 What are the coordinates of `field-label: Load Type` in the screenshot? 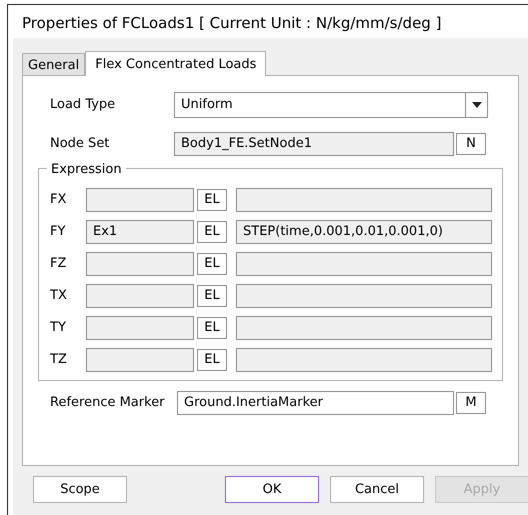 It's located at (83, 105).